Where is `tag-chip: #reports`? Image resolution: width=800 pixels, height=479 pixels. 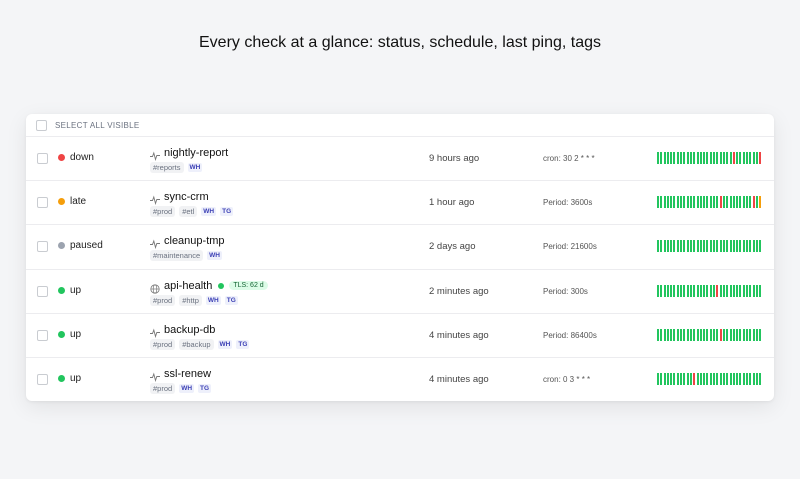 tag-chip: #reports is located at coordinates (167, 167).